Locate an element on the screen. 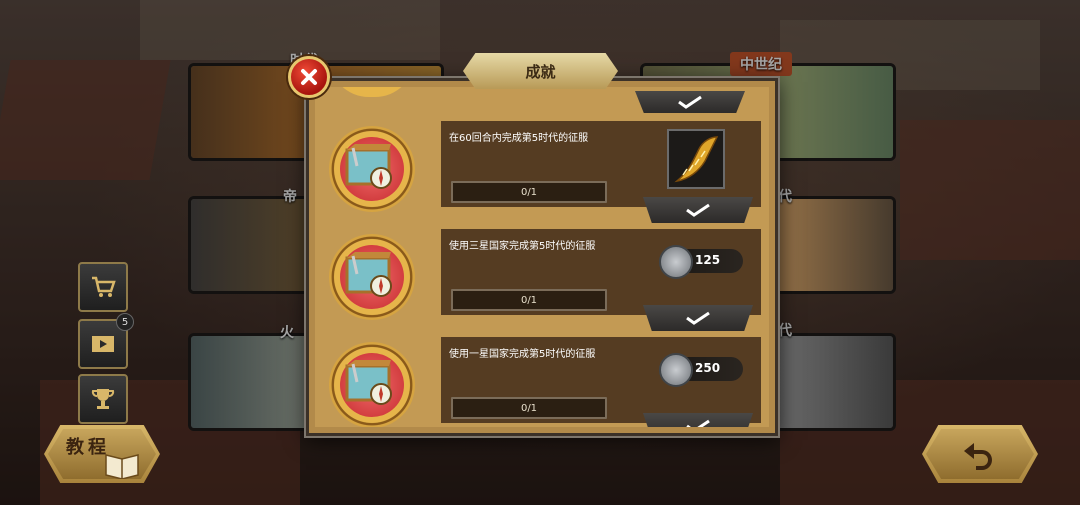 Image resolution: width=1080 pixels, height=505 pixels. back-button is located at coordinates (980, 454).